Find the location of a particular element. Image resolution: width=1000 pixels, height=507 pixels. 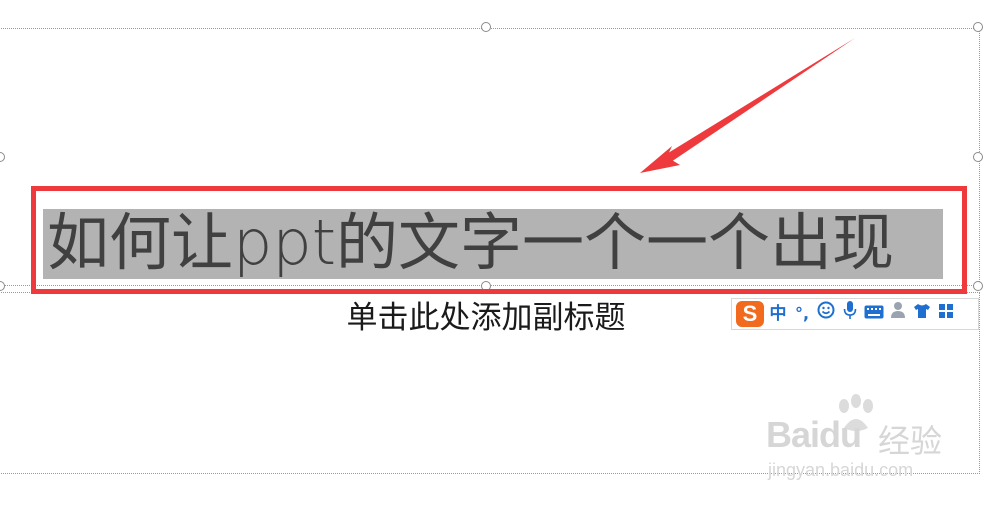

watermark-brand-cn: 经验 is located at coordinates (910, 441).